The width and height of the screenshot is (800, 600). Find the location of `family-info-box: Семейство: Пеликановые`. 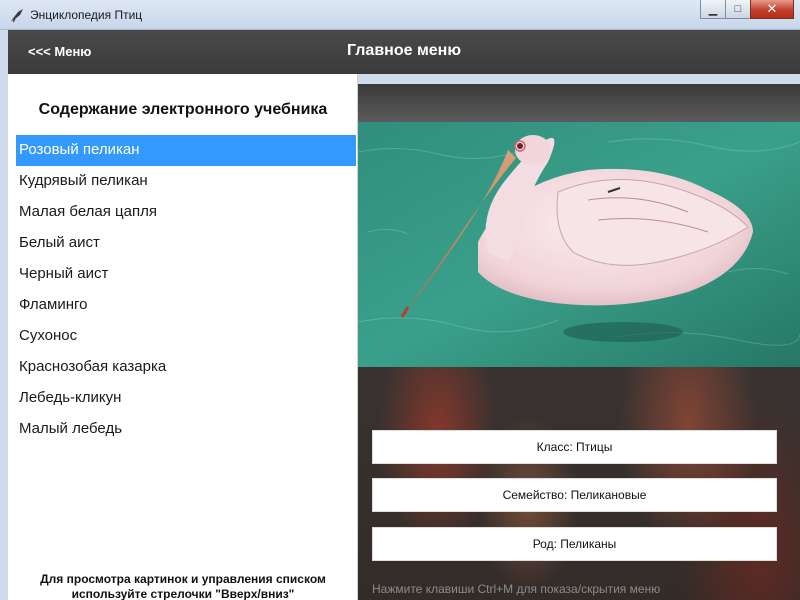

family-info-box: Семейство: Пеликановые is located at coordinates (574, 495).